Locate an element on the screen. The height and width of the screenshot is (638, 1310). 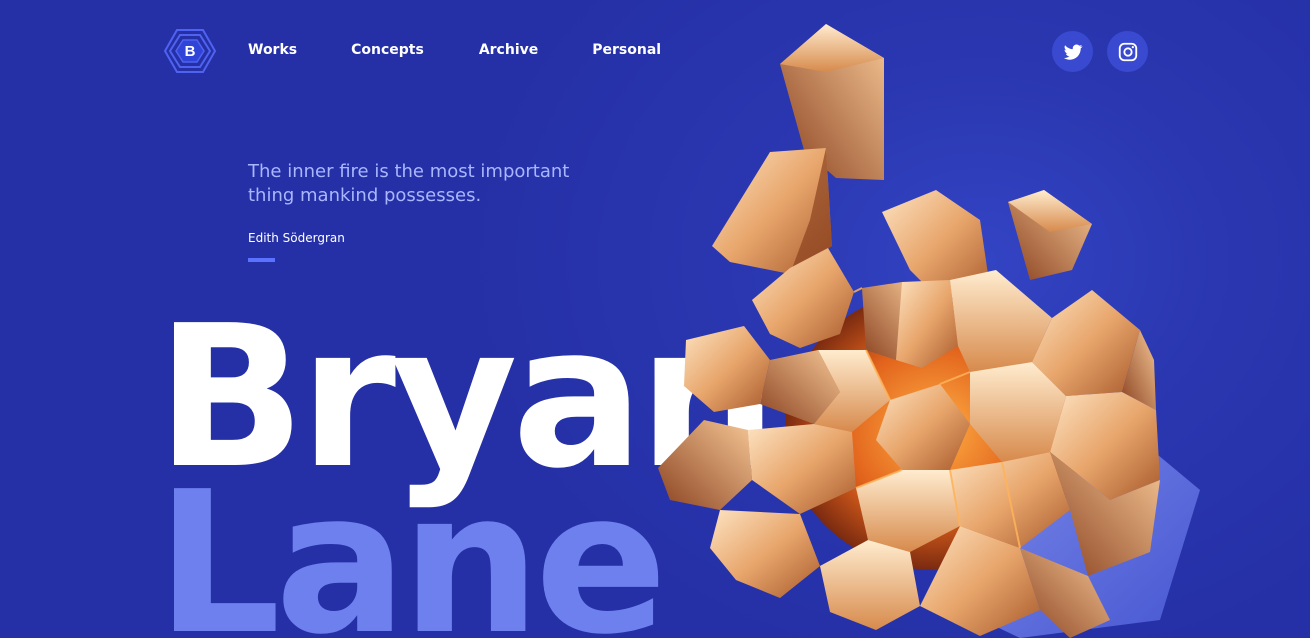
logo-letter: B is located at coordinates (190, 51).